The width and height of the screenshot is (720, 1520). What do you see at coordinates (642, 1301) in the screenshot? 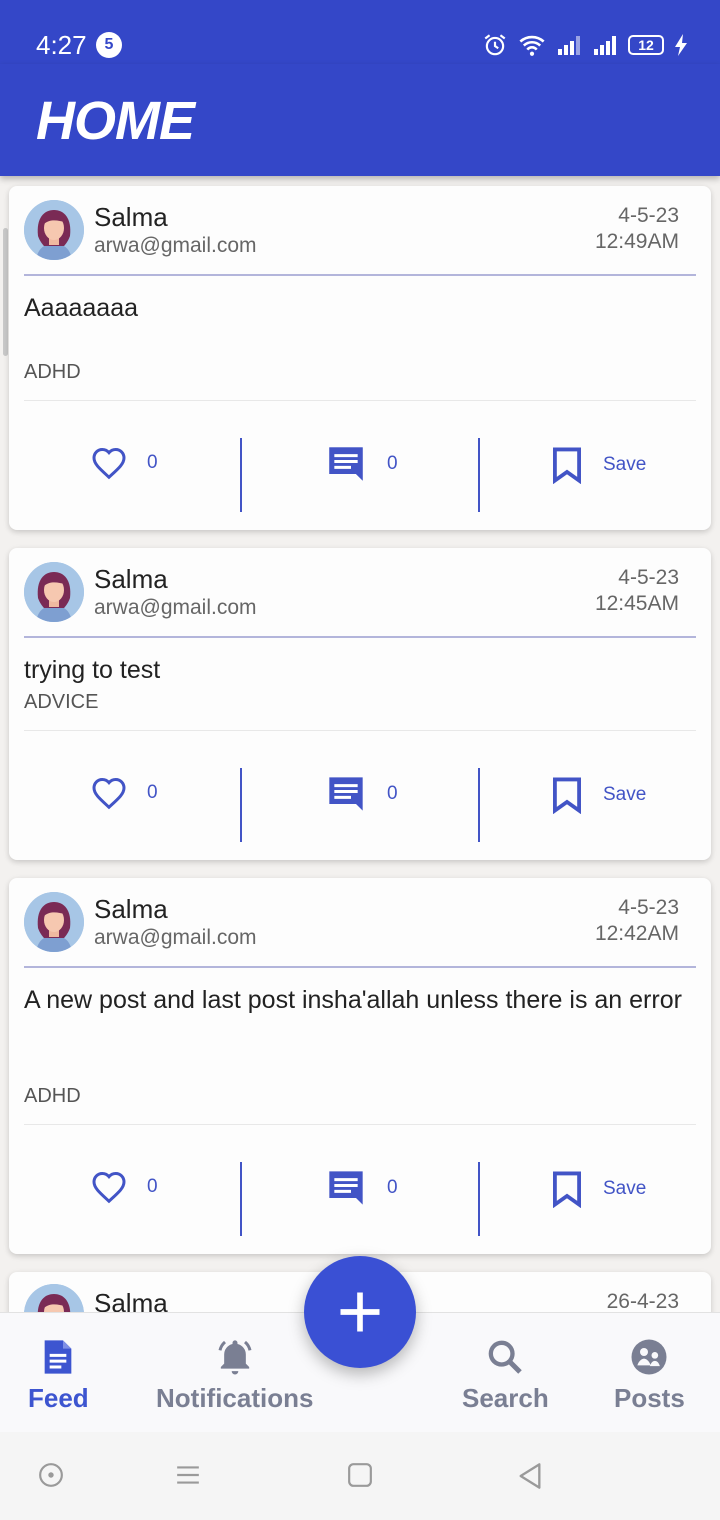
I see `post-date: 26-4-23` at bounding box center [642, 1301].